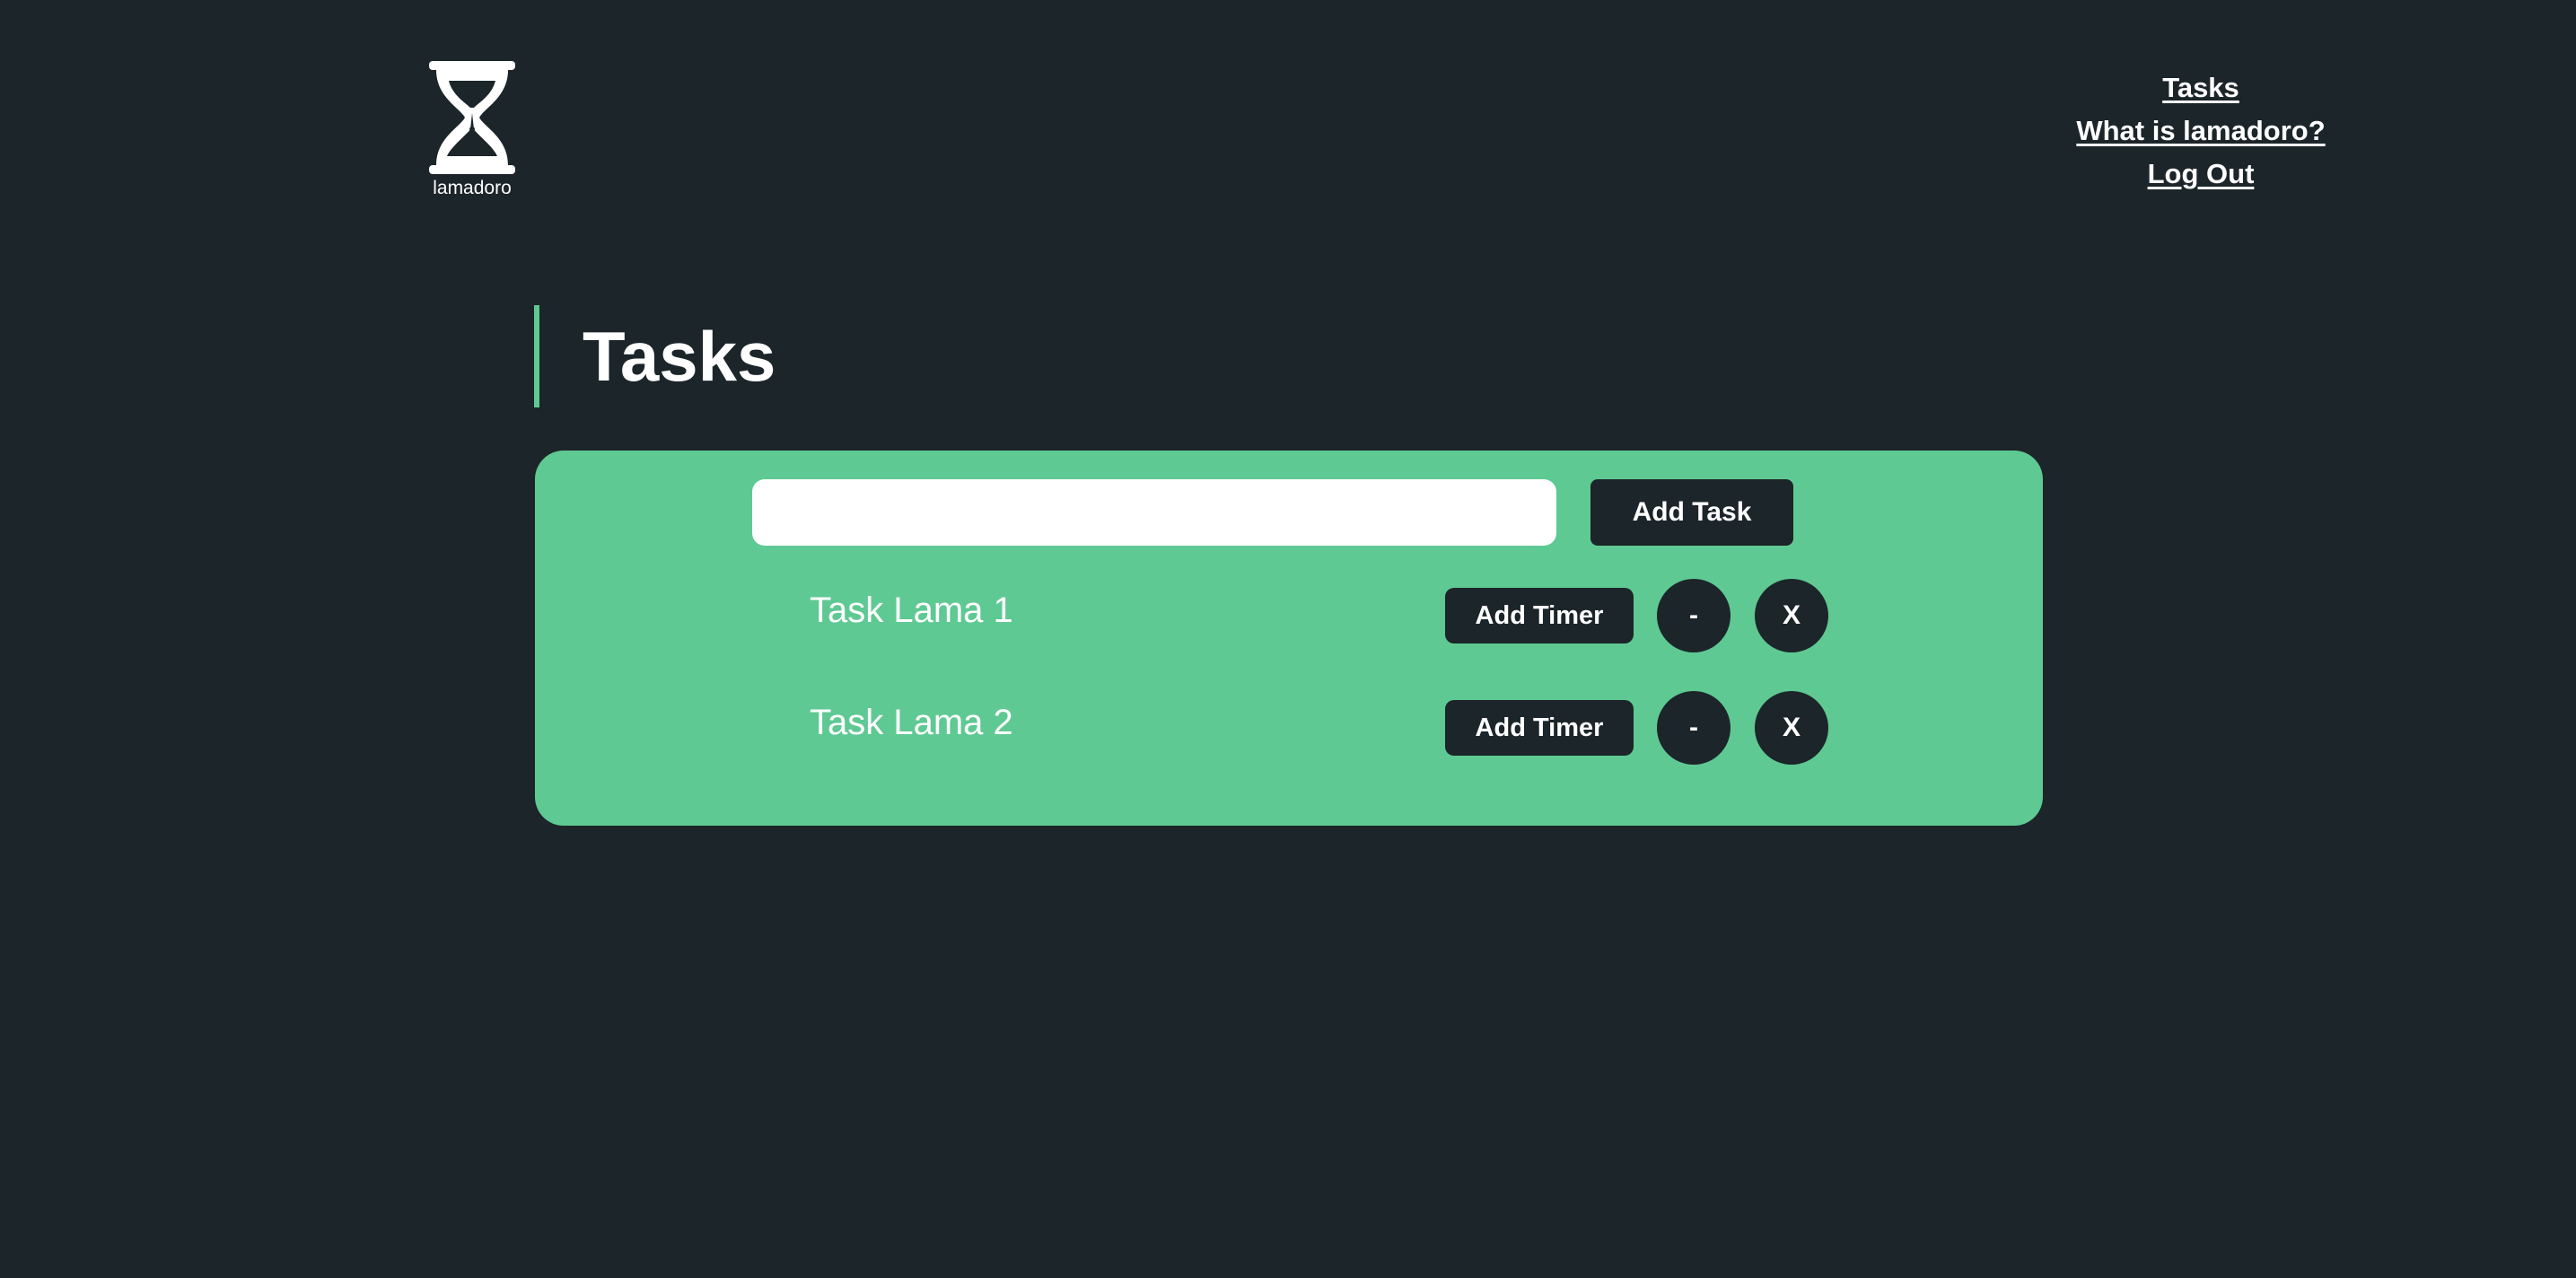 The image size is (2576, 1278). I want to click on logo: lamadoro, so click(472, 130).